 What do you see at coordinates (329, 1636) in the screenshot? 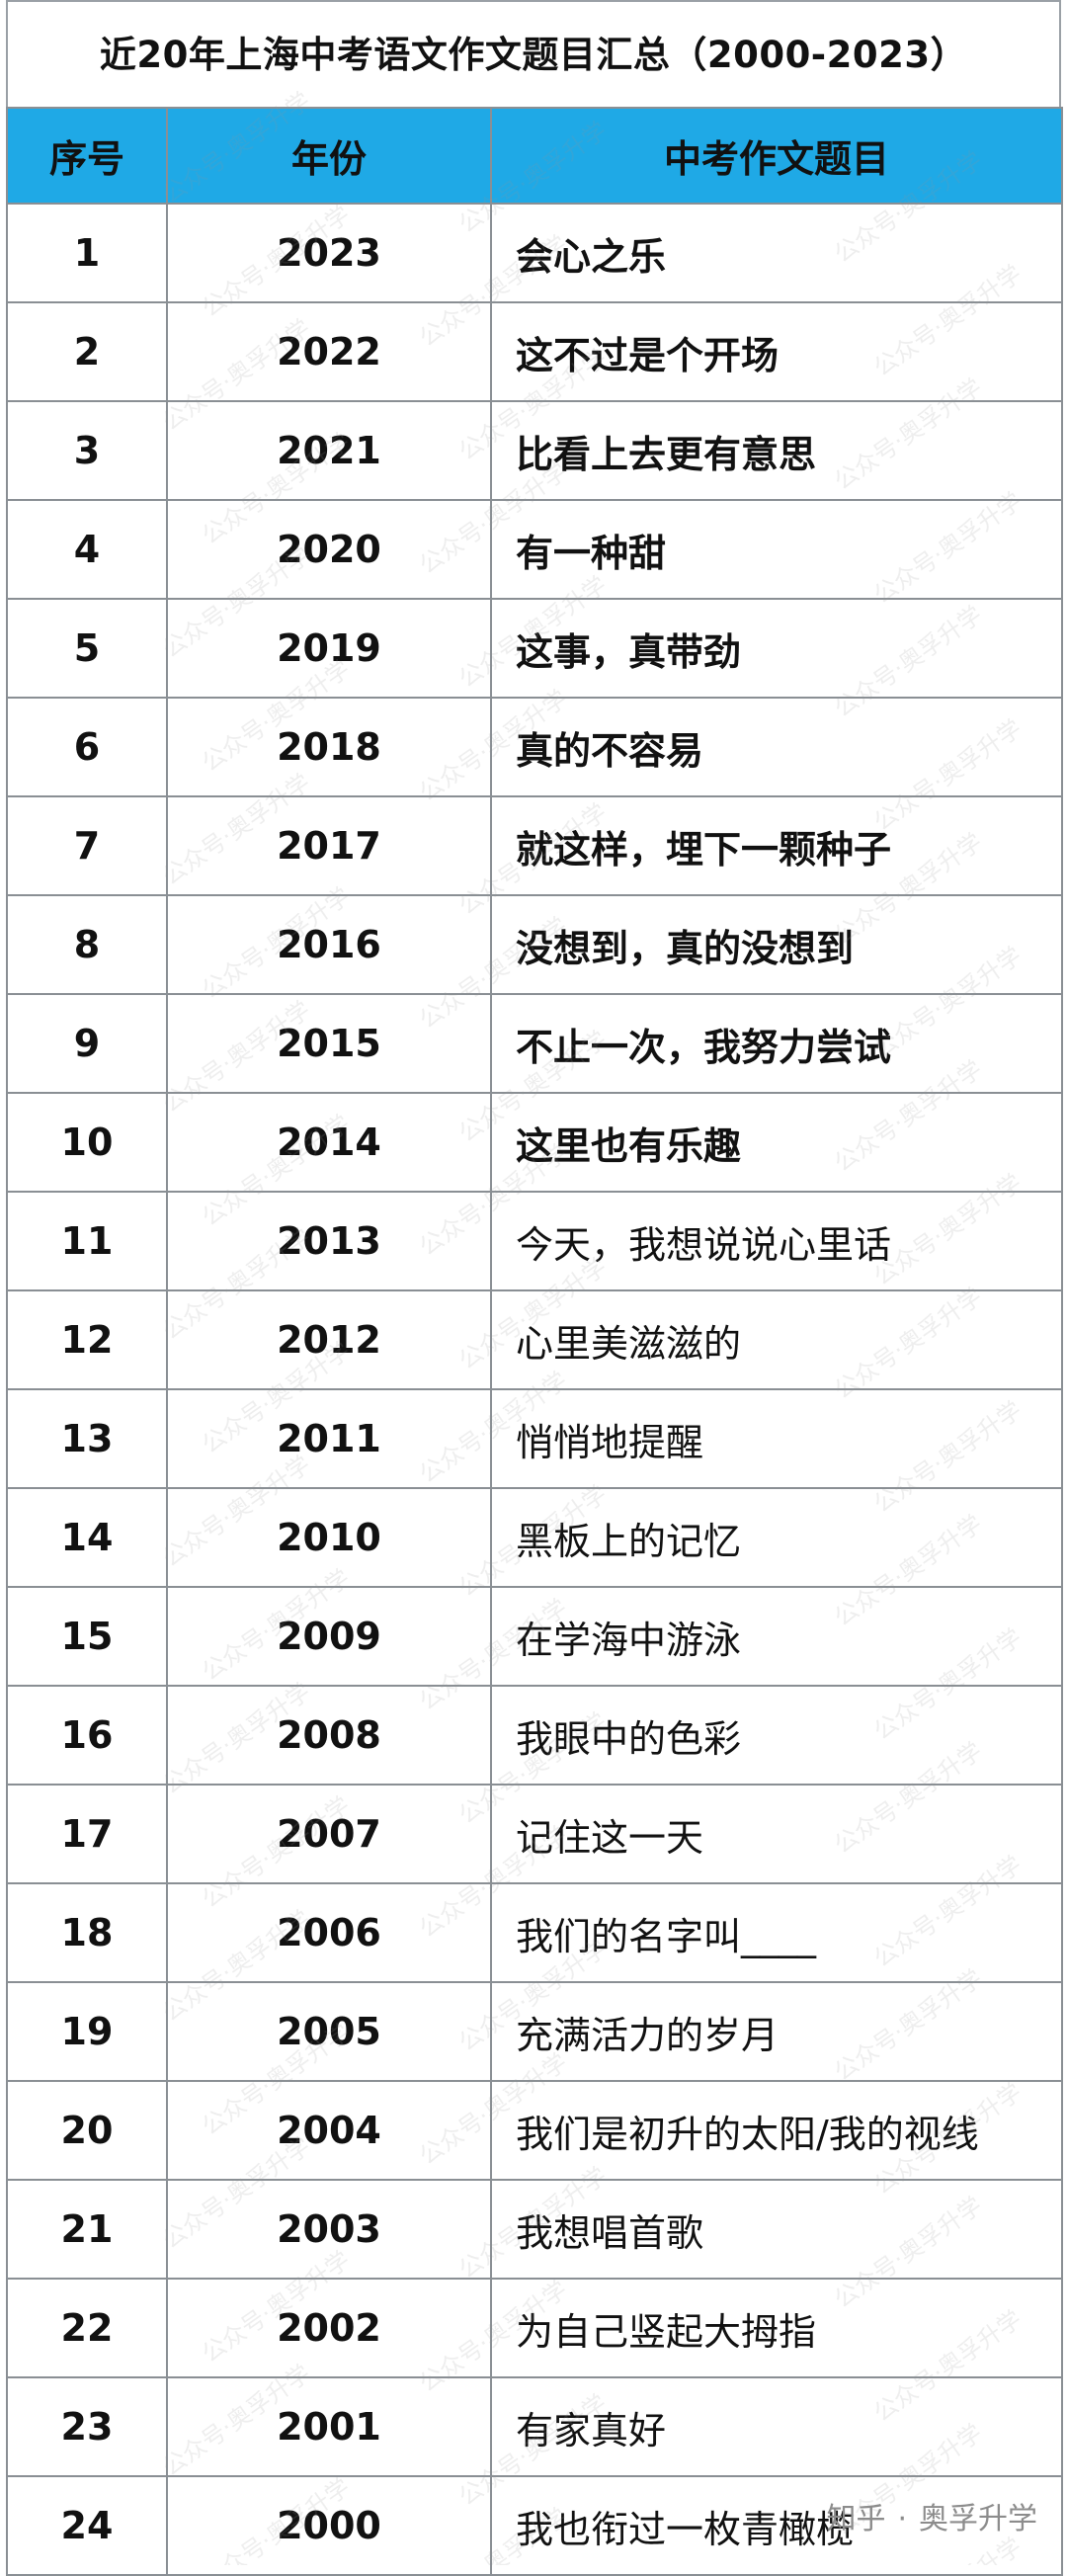
I see `cell-year: 2009` at bounding box center [329, 1636].